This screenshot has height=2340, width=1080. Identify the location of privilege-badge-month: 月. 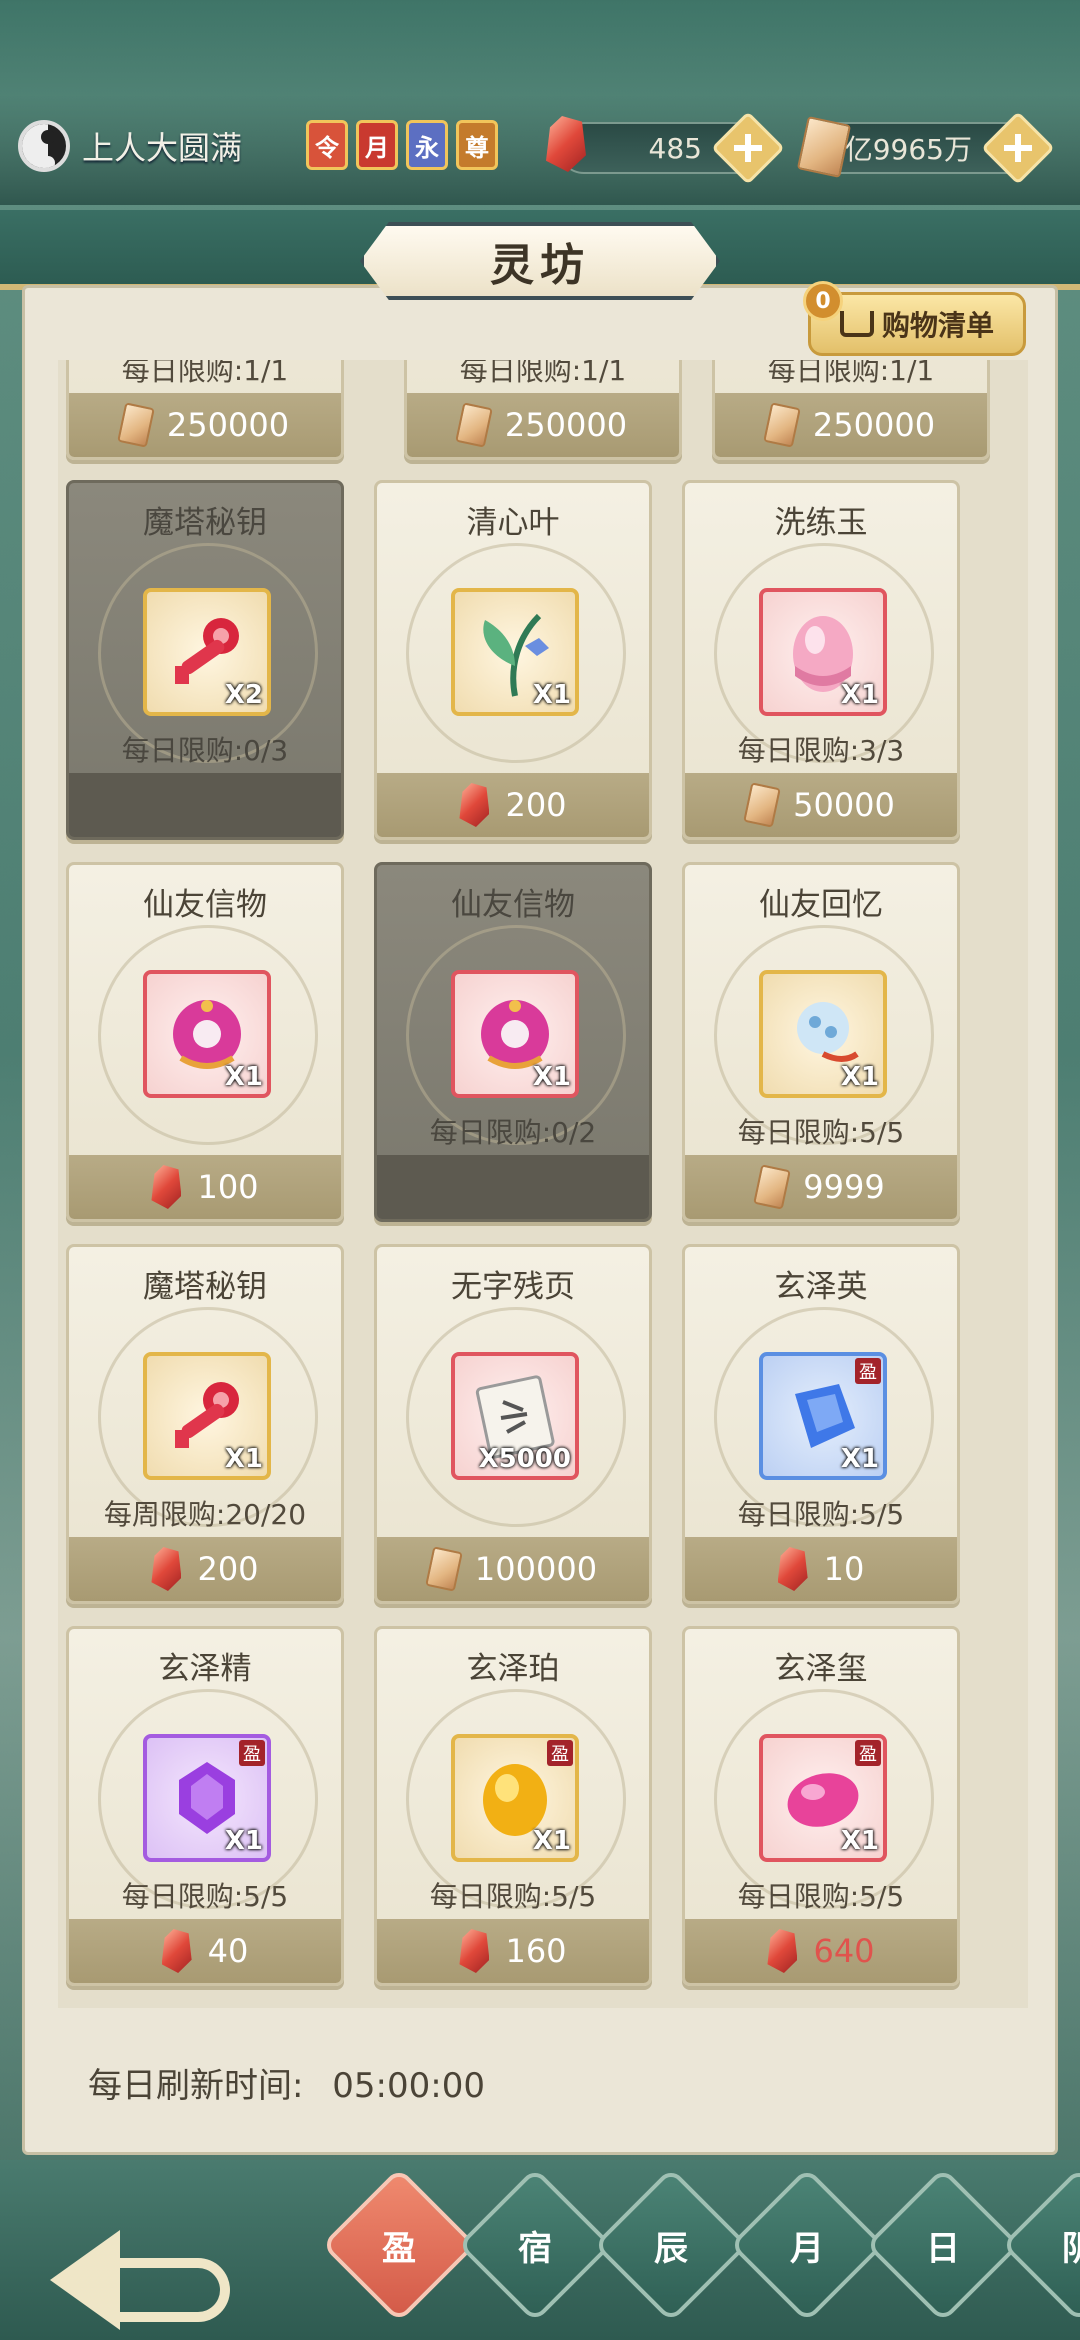
(377, 145).